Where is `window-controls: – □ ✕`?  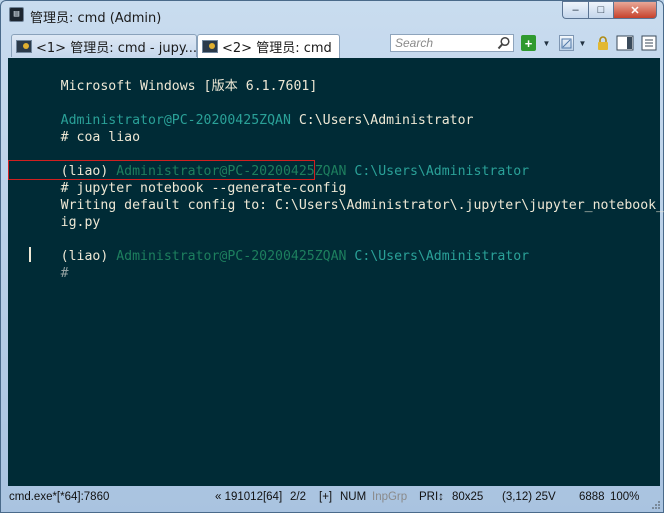
window-controls: – □ ✕ is located at coordinates (609, 10).